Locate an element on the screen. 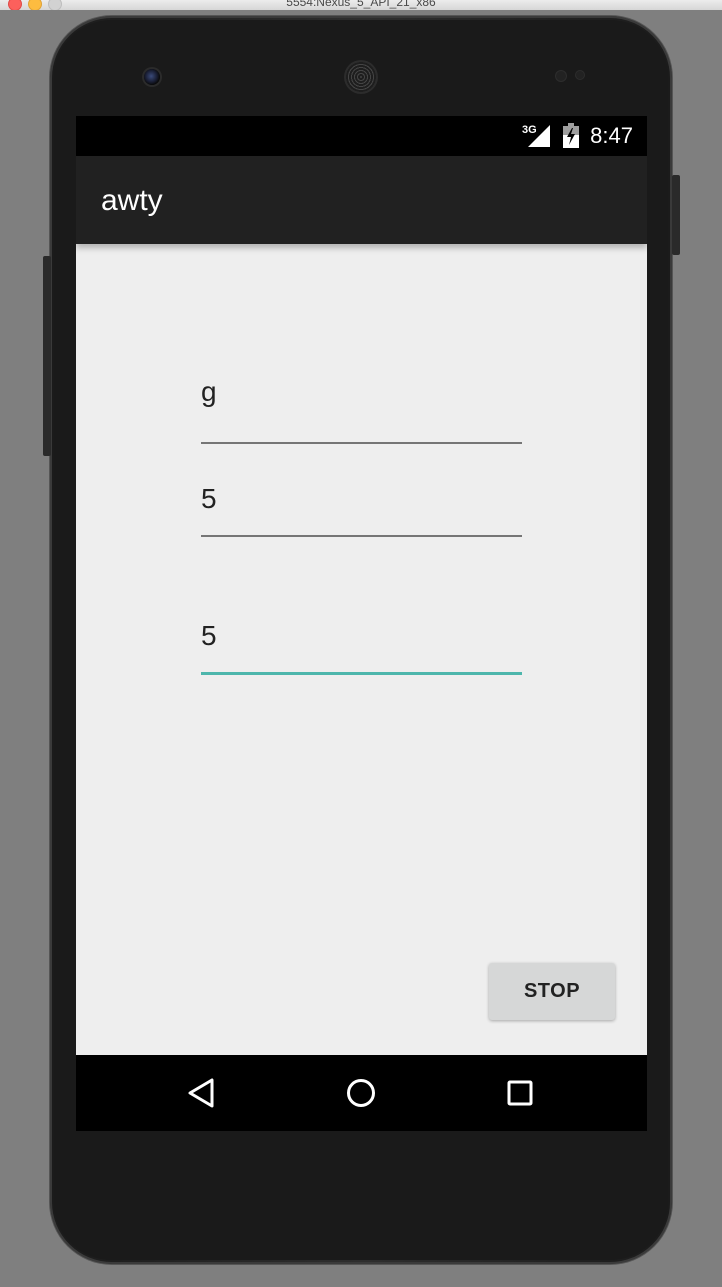  message-input-value: g is located at coordinates (209, 391).